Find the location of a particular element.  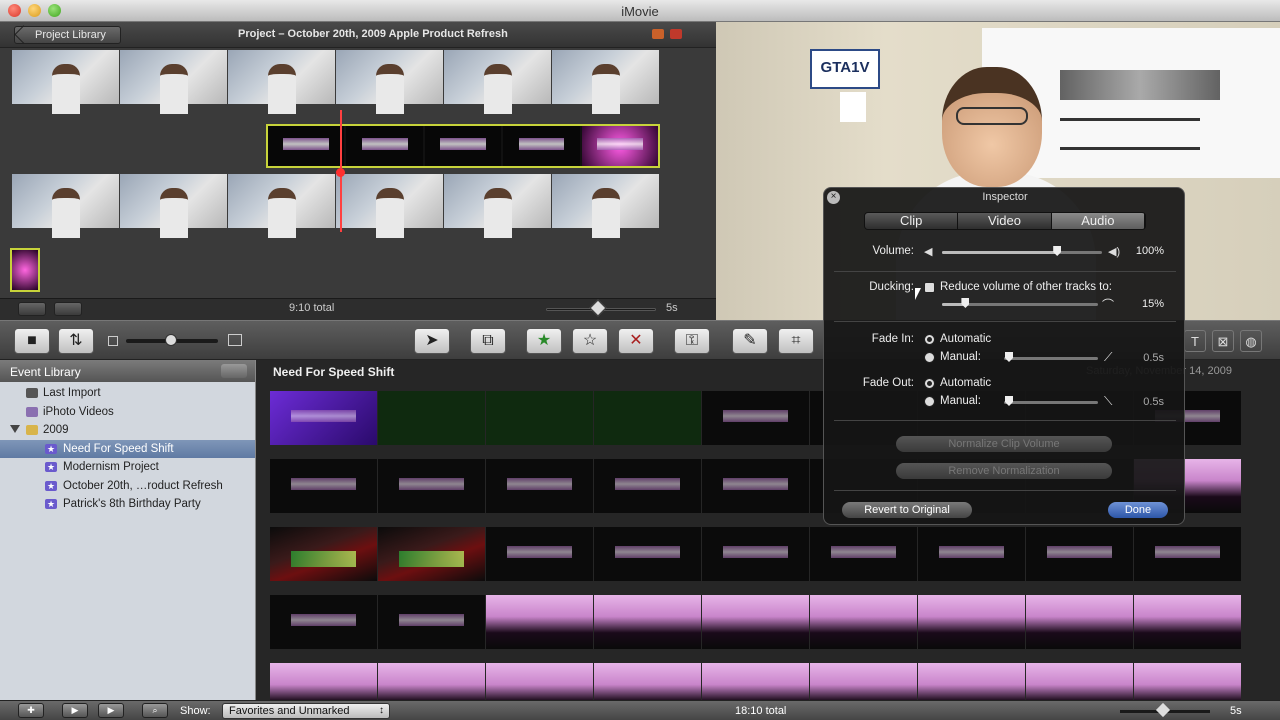

playhead-marker is located at coordinates (340, 172).